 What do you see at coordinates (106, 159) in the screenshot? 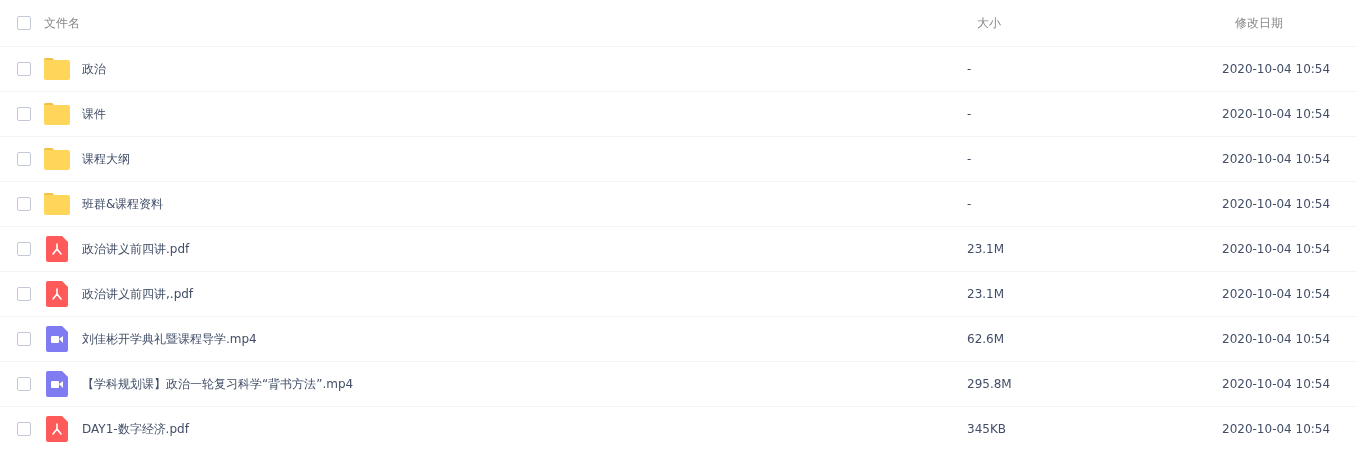
I see `file-name: 课程大纲` at bounding box center [106, 159].